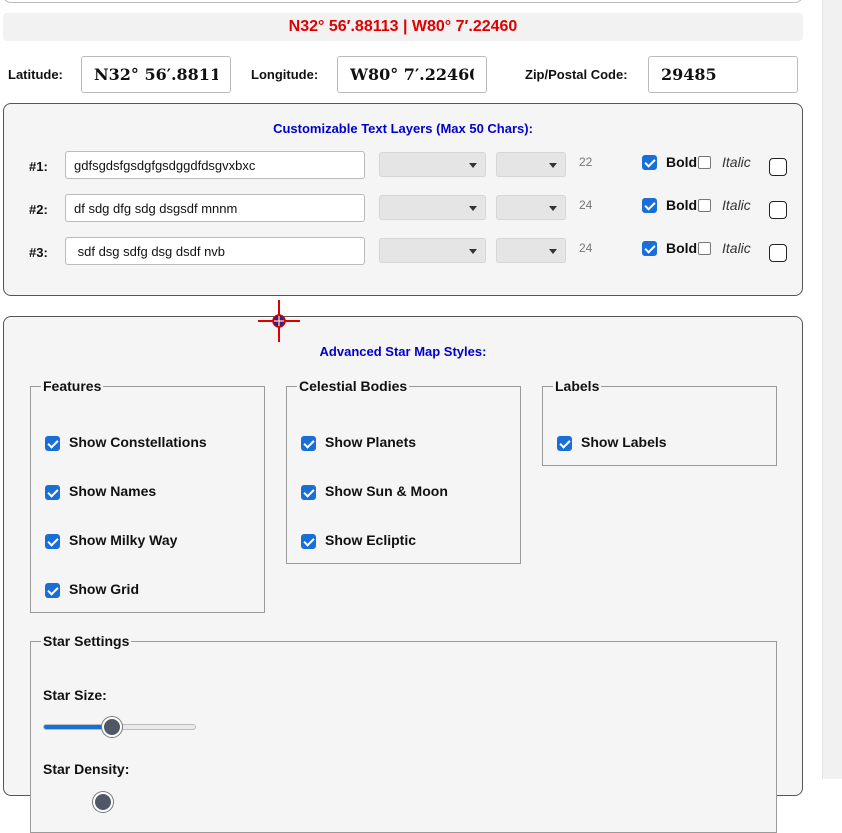  Describe the element at coordinates (86, 769) in the screenshot. I see `star-density-label: Star Density:` at that location.